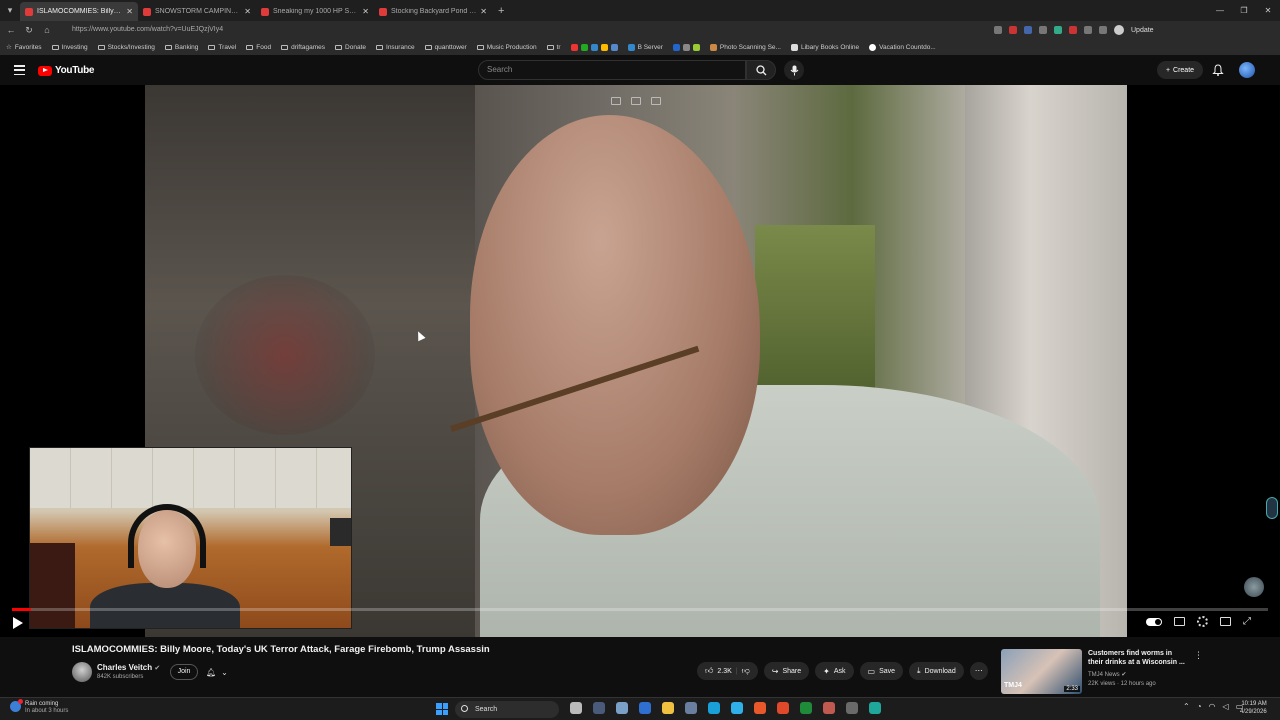 This screenshot has height=720, width=1280. Describe the element at coordinates (636, 101) in the screenshot. I see `capture-icon` at that location.